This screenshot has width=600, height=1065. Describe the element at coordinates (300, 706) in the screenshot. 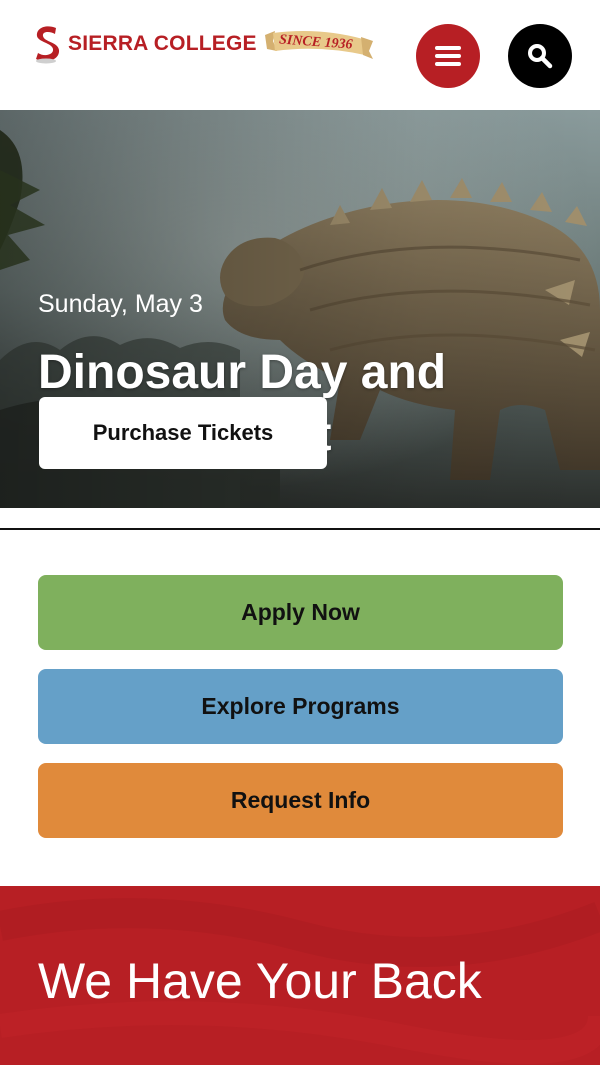

I see `explore-programs-button: Explore Programs` at that location.